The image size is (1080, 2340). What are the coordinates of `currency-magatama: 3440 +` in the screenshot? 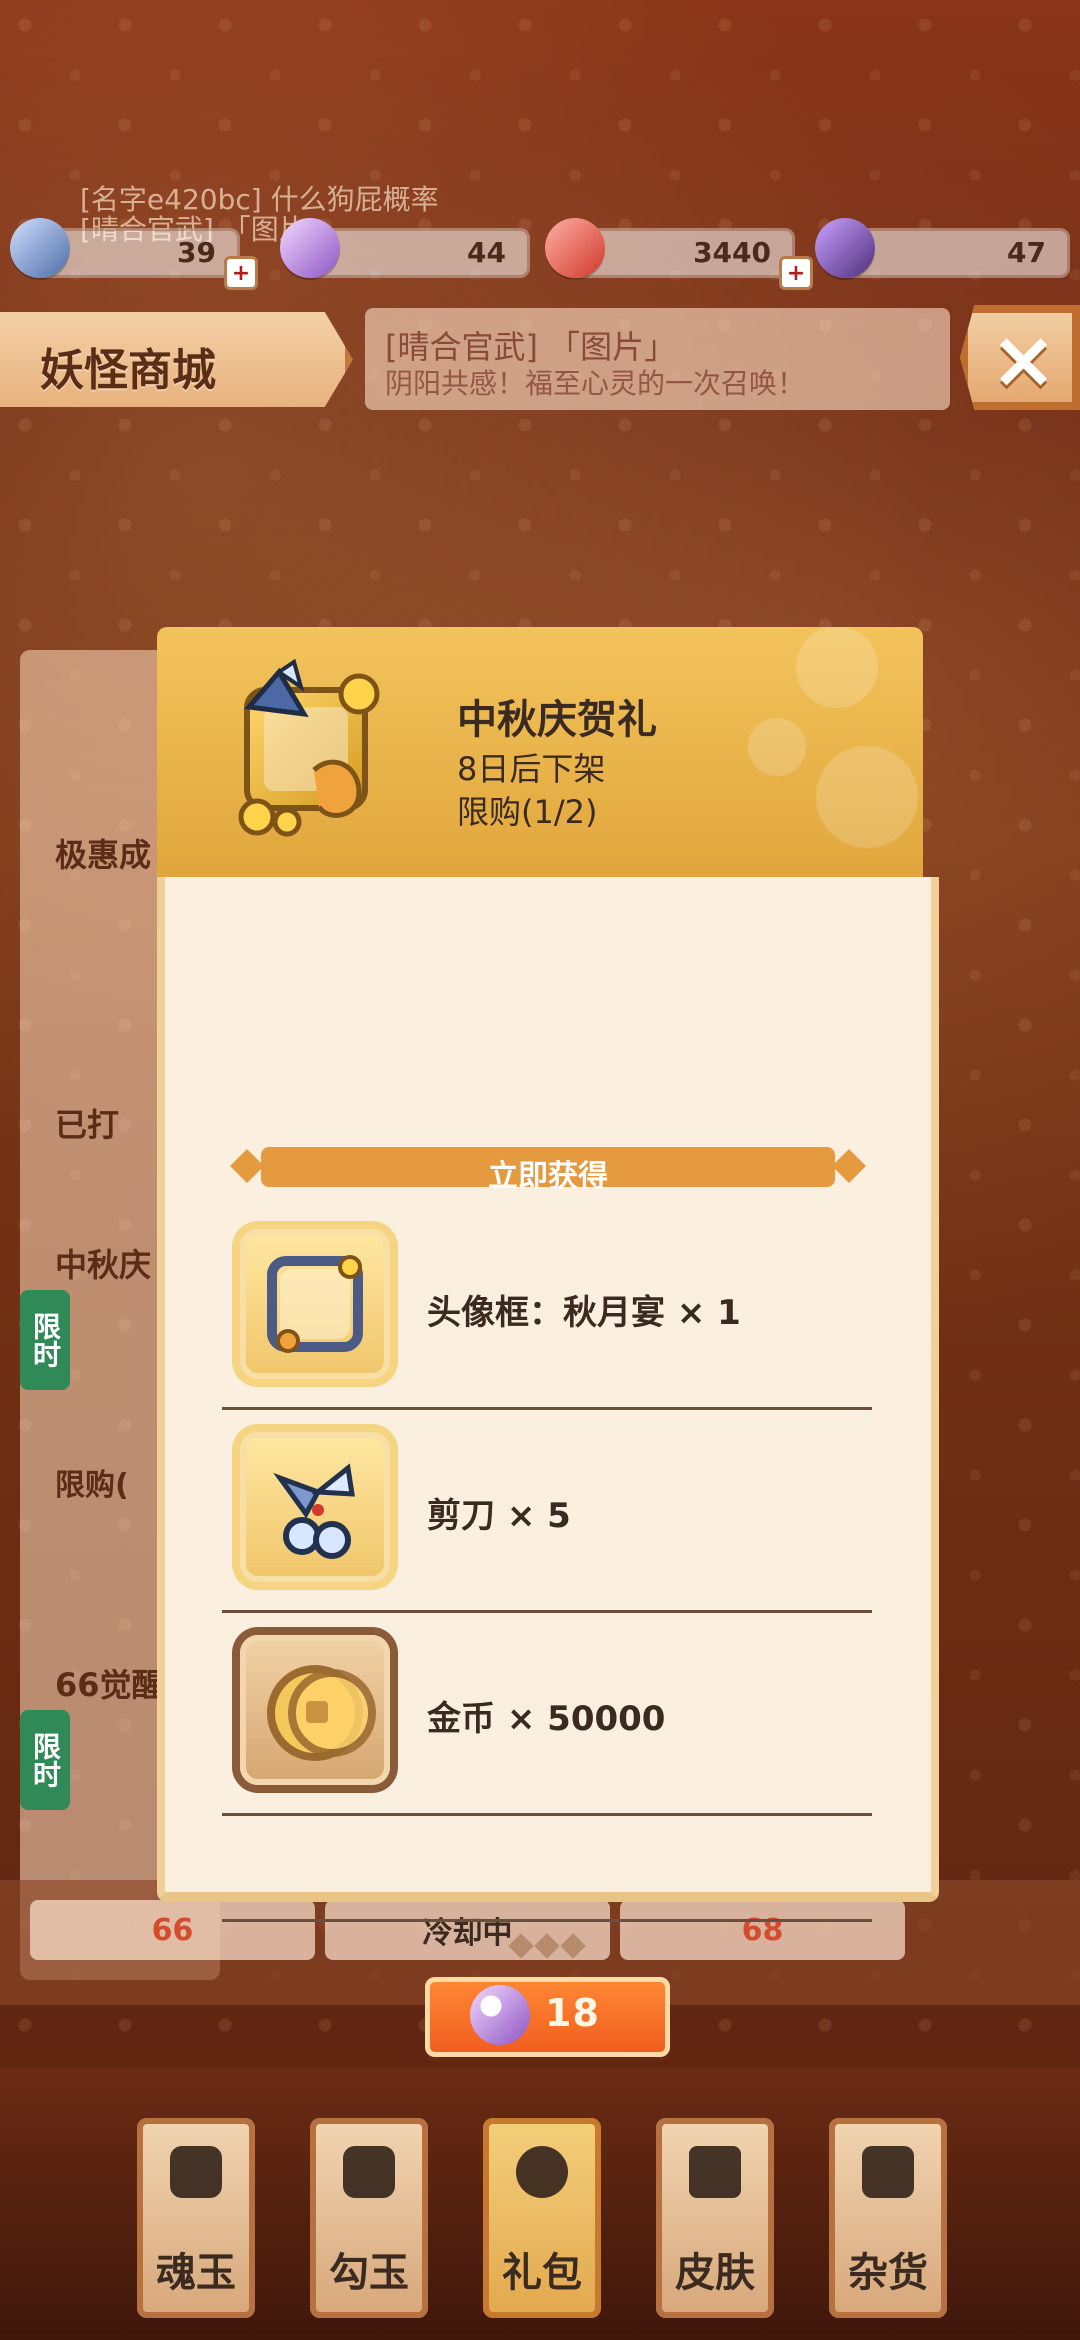 It's located at (679, 254).